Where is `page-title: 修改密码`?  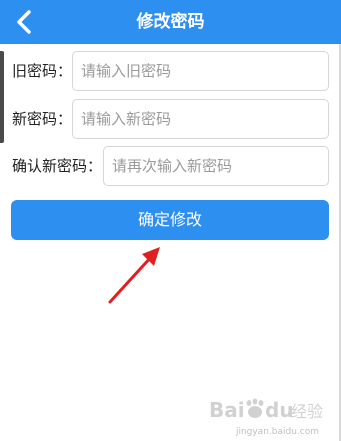 page-title: 修改密码 is located at coordinates (170, 22).